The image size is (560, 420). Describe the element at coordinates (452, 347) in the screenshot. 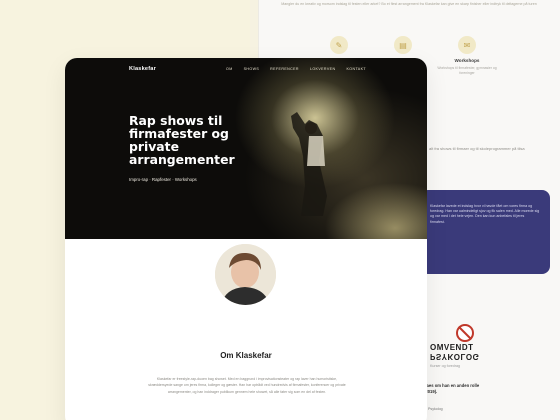

I see `badge-word-top: OMVENDT` at that location.